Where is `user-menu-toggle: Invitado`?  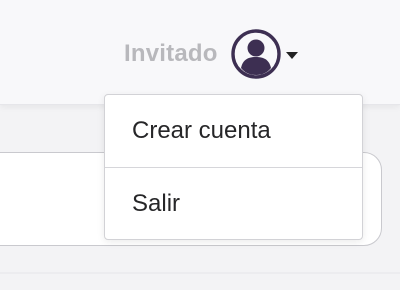
user-menu-toggle: Invitado is located at coordinates (211, 54).